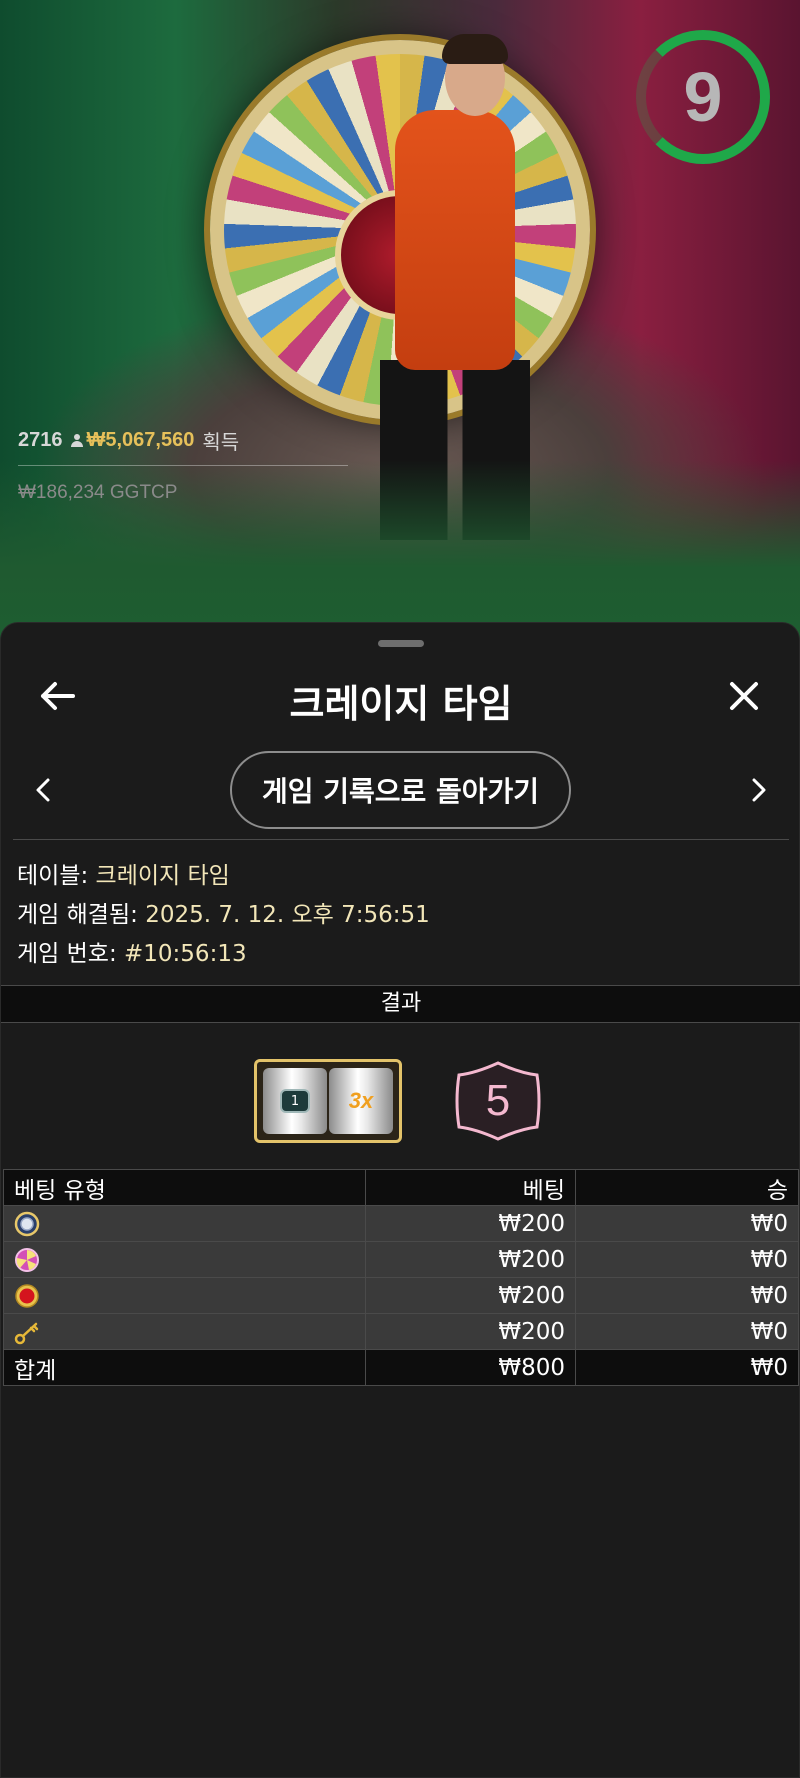 This screenshot has height=1778, width=800. What do you see at coordinates (744, 696) in the screenshot?
I see `close-icon` at bounding box center [744, 696].